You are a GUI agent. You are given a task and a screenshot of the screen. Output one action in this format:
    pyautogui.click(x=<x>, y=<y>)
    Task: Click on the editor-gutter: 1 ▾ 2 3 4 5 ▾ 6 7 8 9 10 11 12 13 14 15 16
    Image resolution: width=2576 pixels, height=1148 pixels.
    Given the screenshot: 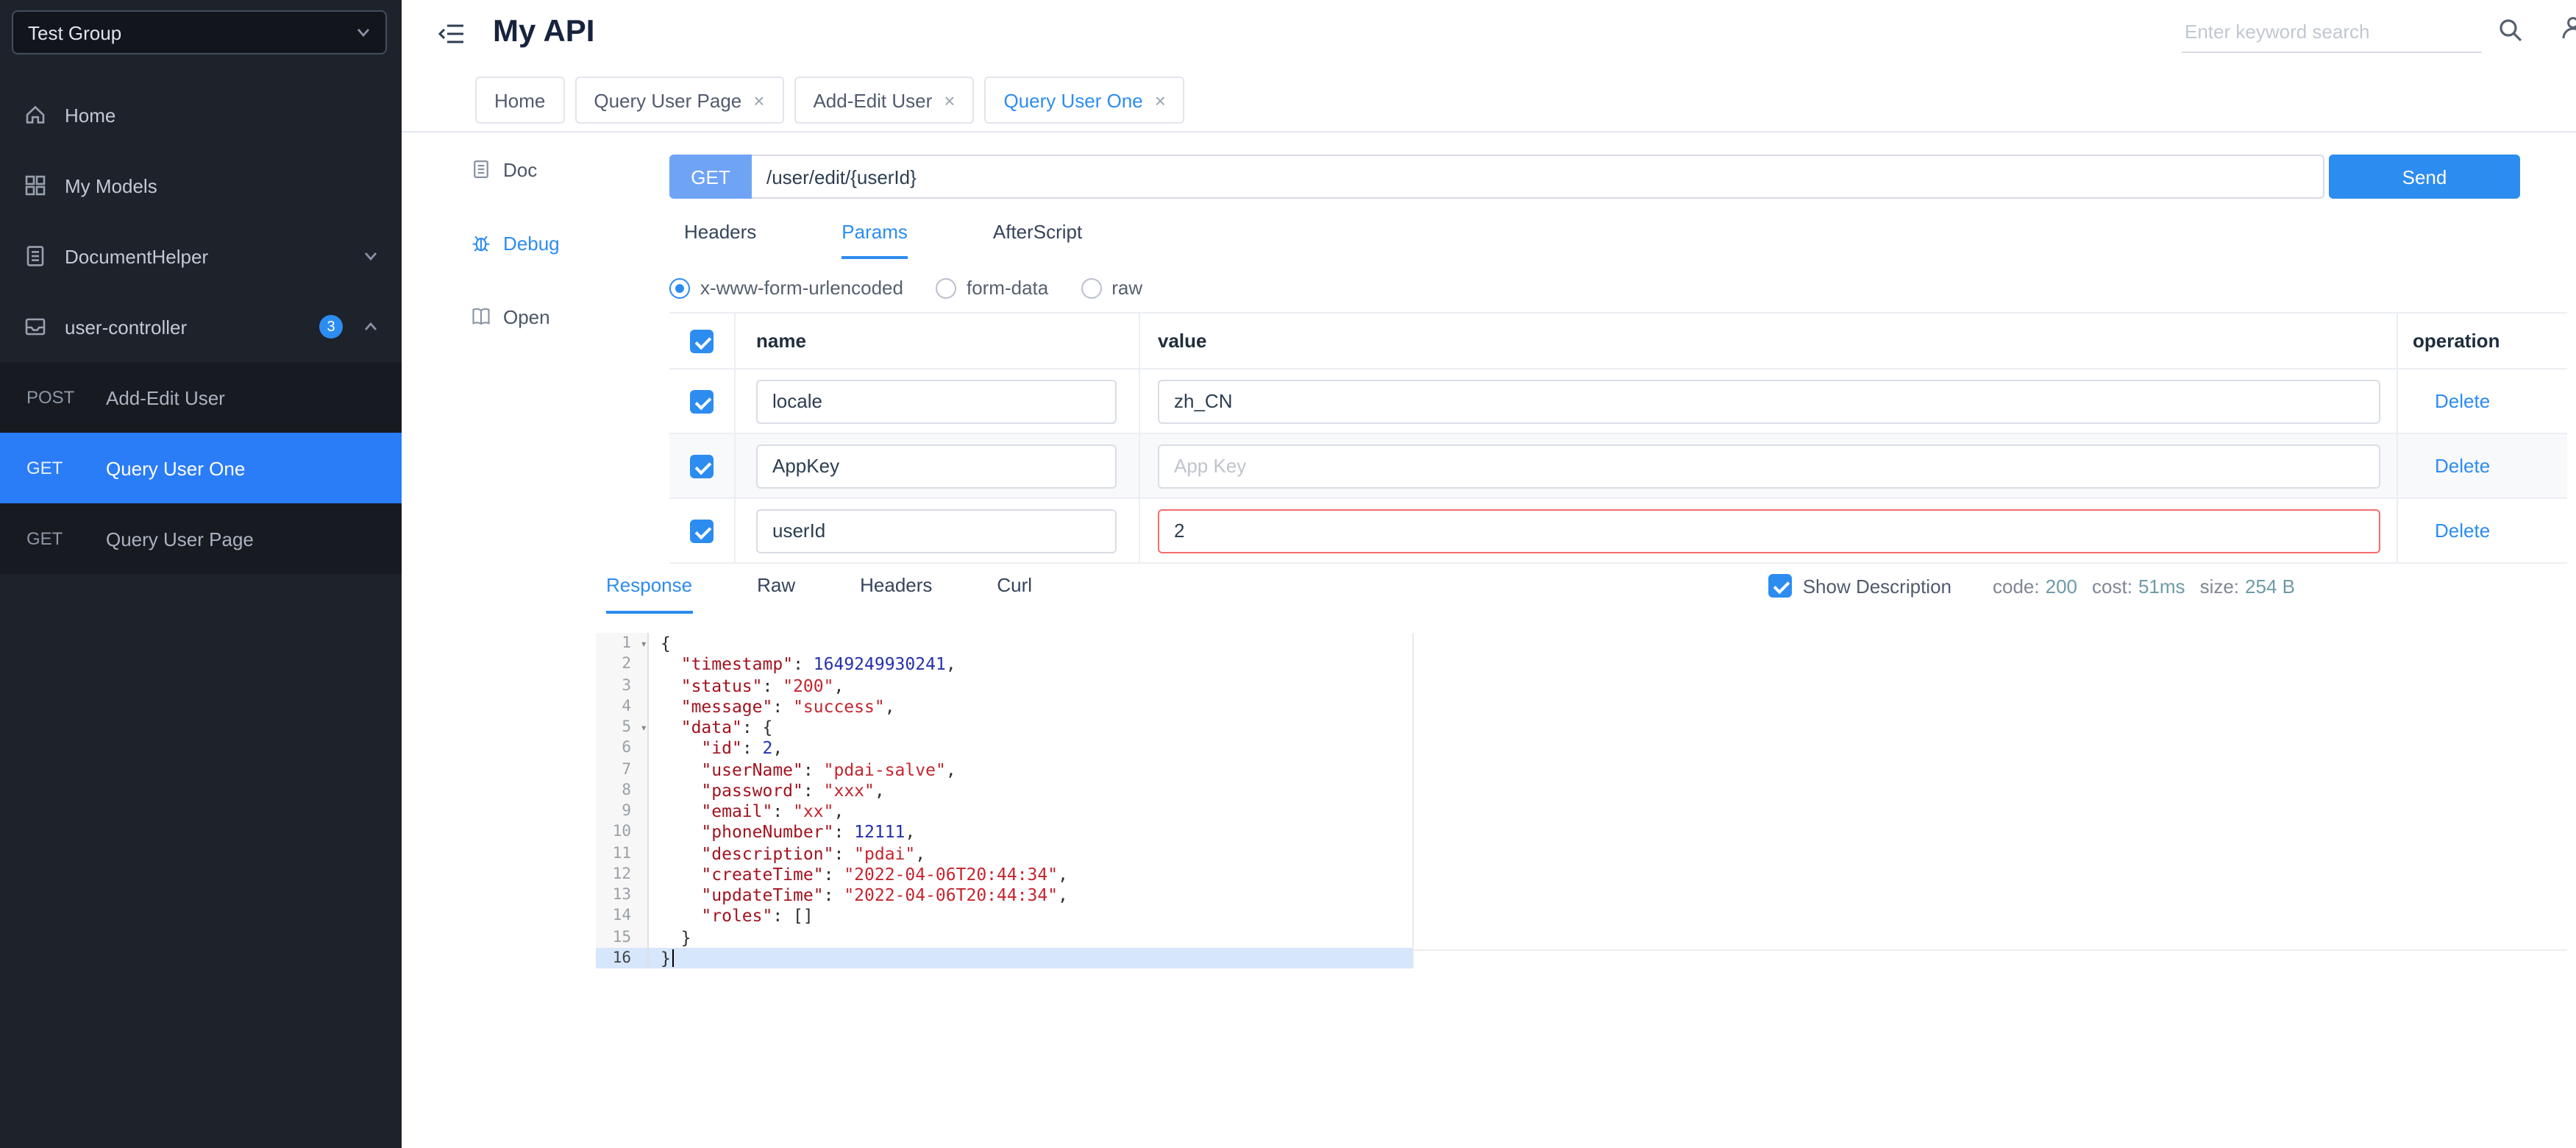 What is the action you would take?
    pyautogui.click(x=622, y=800)
    